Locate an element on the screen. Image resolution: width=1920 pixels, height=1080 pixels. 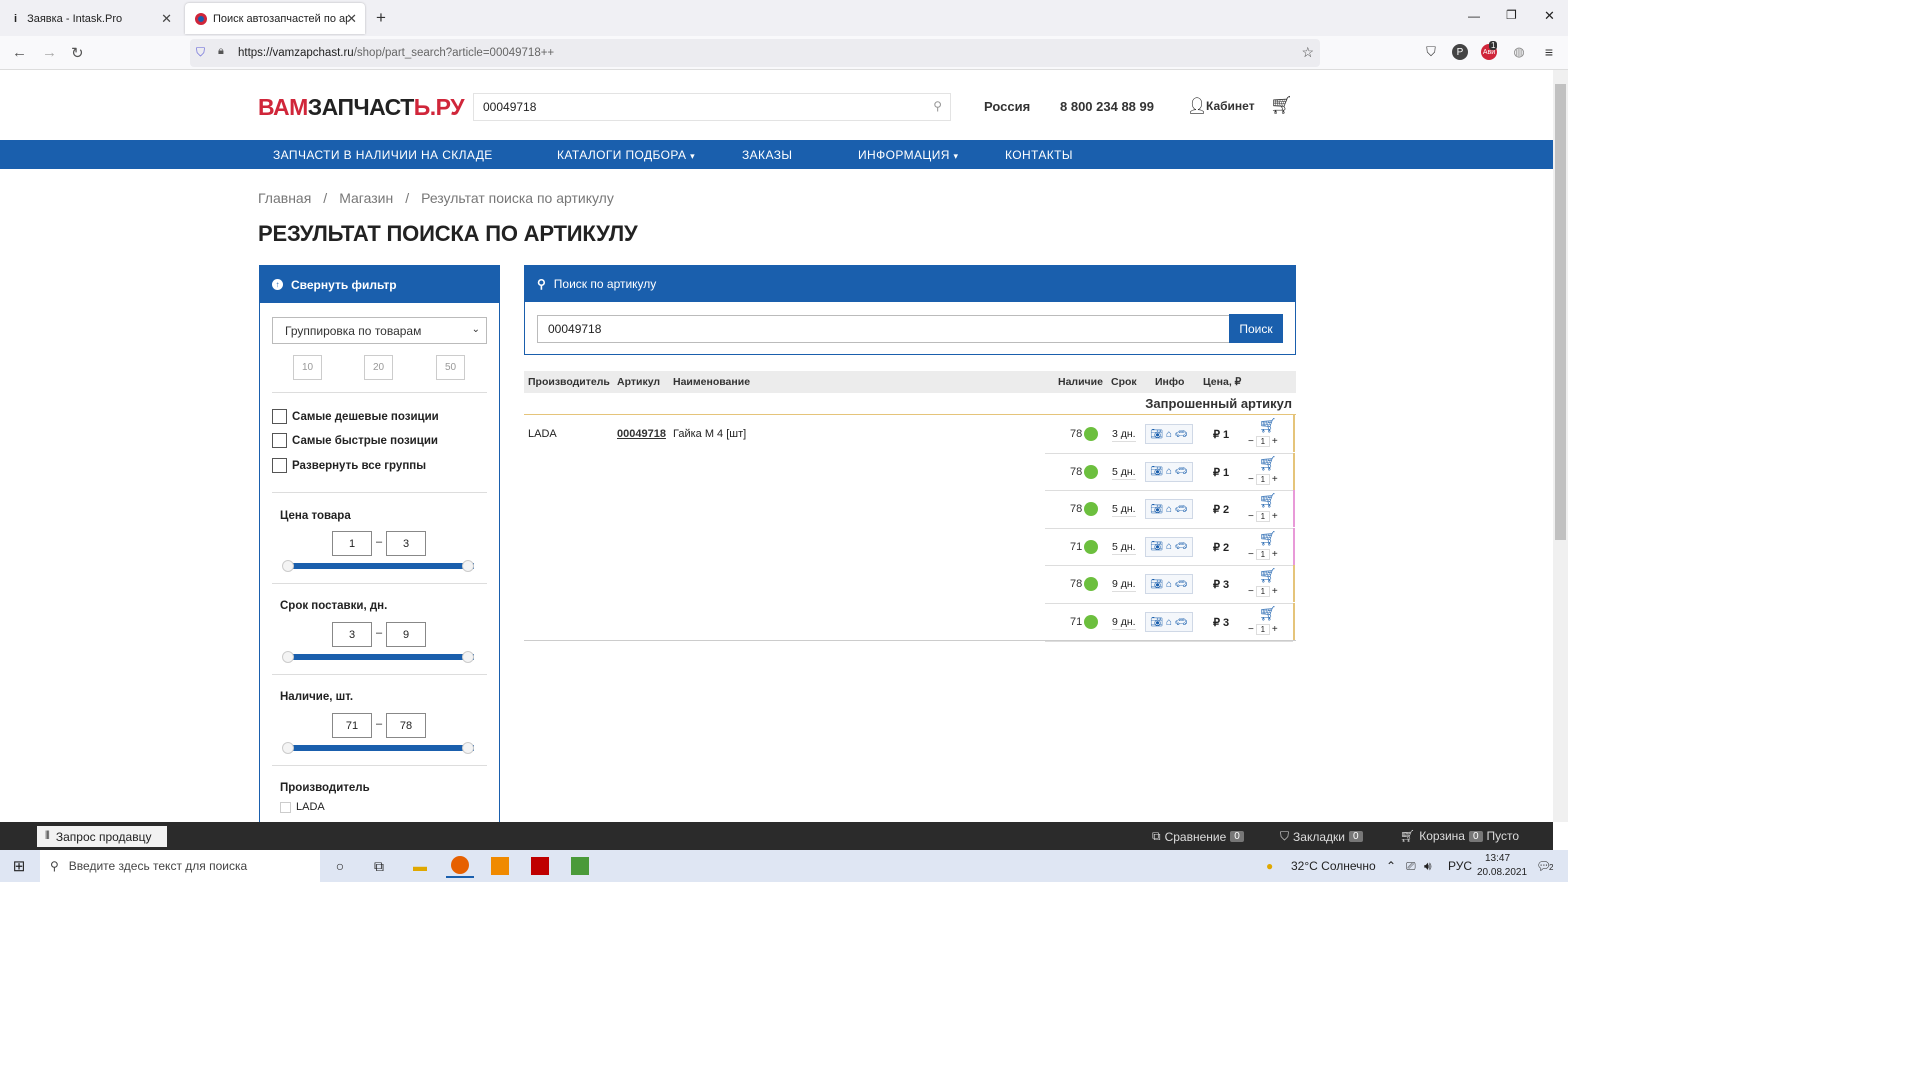
nav-item-catalogs: КАТАЛОГИ ПОДБОРА ▾ is located at coordinates (626, 155).